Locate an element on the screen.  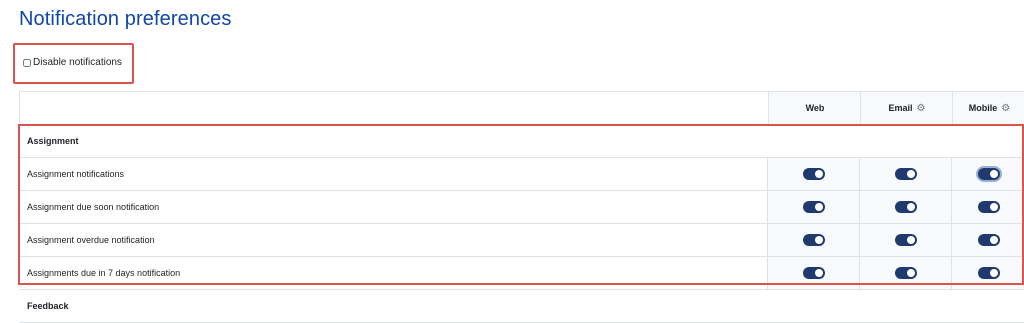
column-header-mobile: Mobile ⚙ is located at coordinates (988, 108).